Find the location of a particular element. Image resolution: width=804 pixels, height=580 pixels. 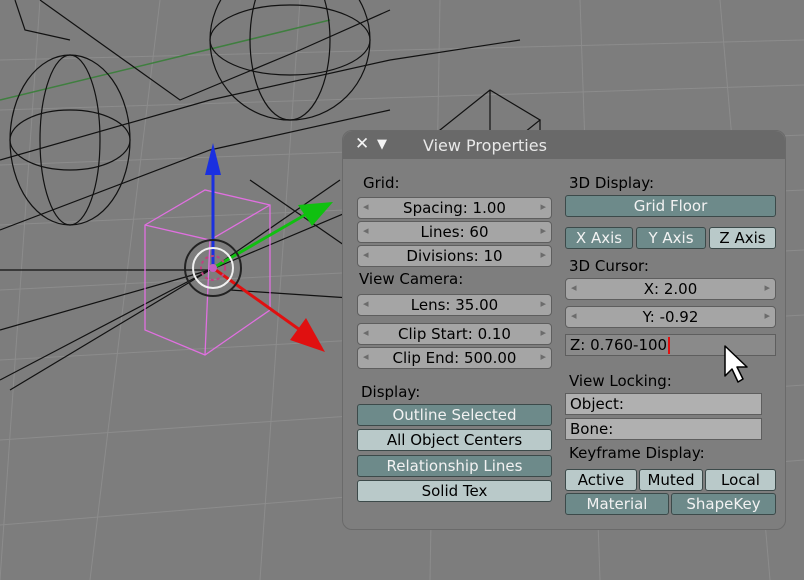

clip-start-field: ◂ Clip Start: 0.10 ▸ is located at coordinates (454, 334).